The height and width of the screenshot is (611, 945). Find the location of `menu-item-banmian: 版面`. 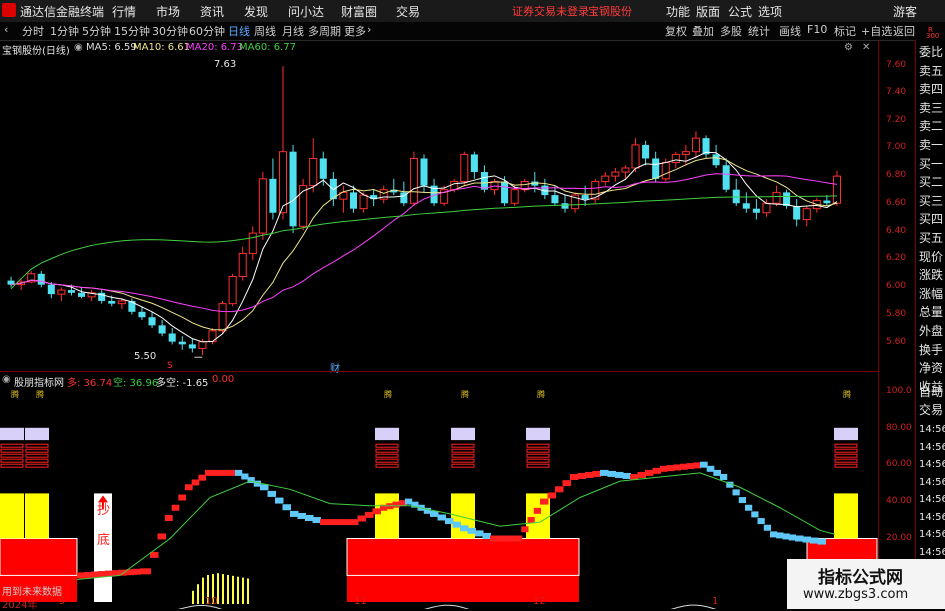

menu-item-banmian: 版面 is located at coordinates (708, 11).